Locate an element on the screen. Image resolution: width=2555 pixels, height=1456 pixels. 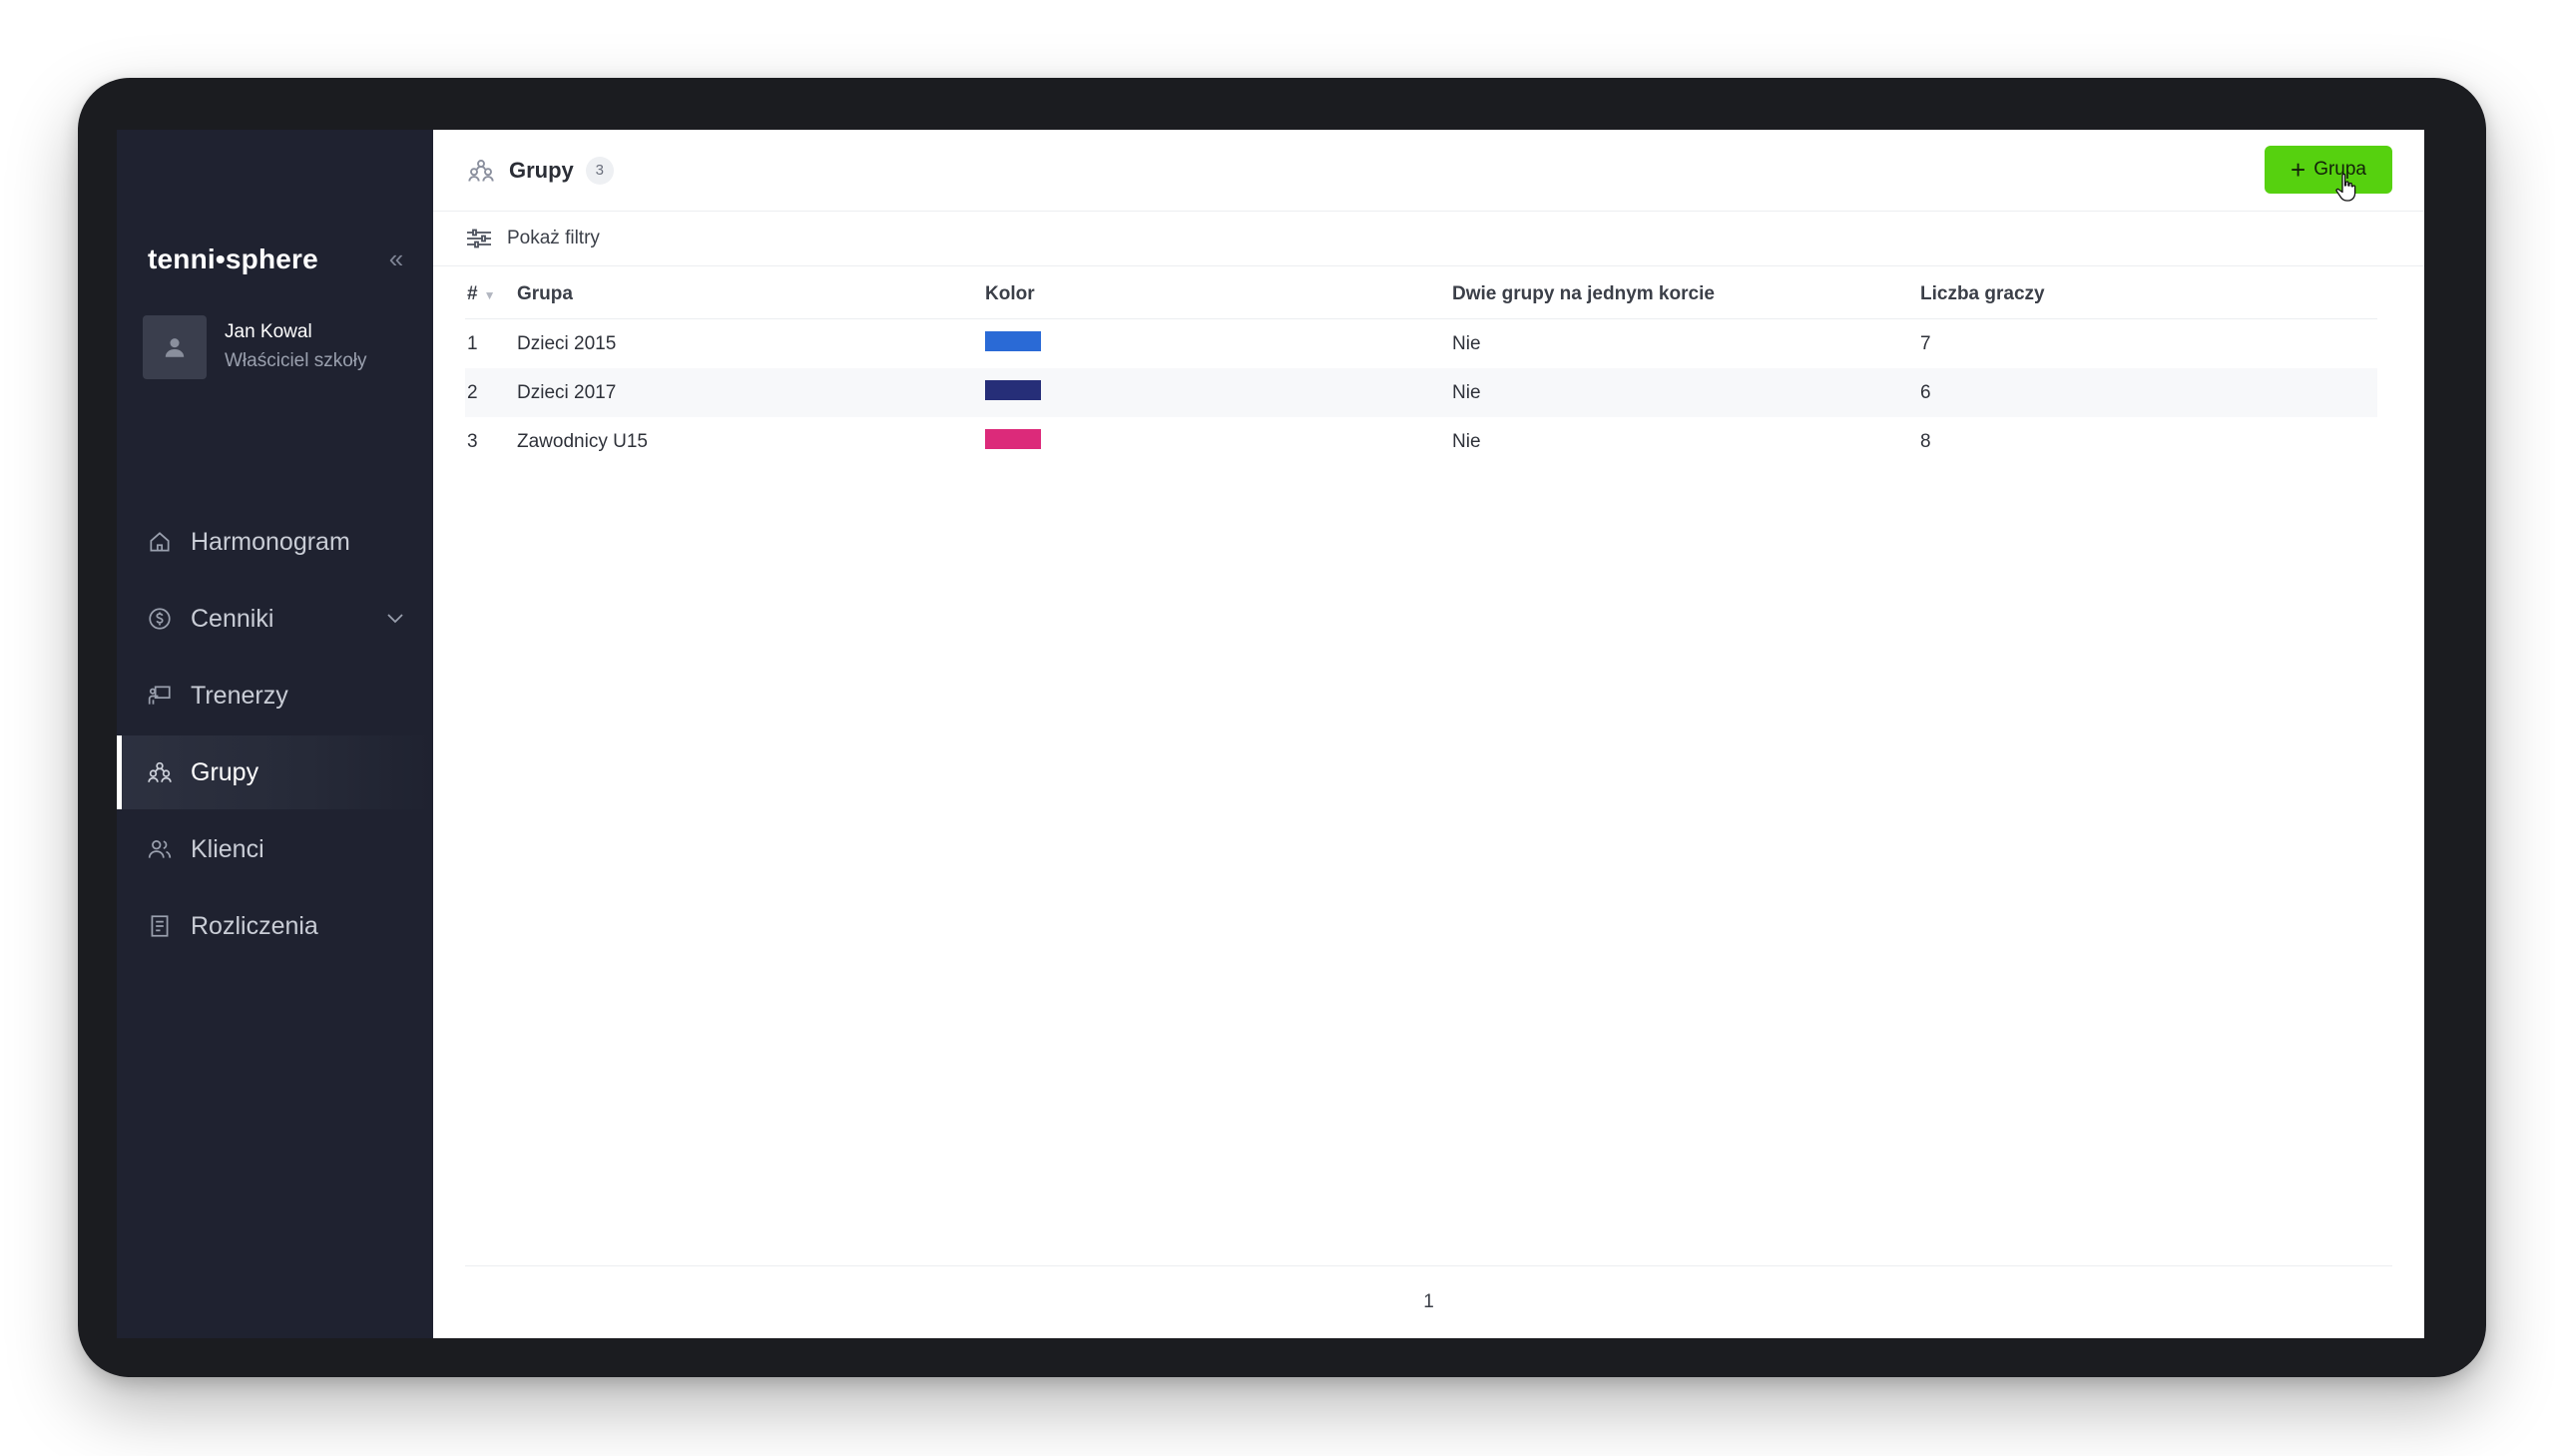
sidebar-item-label: Grupy is located at coordinates (225, 771).